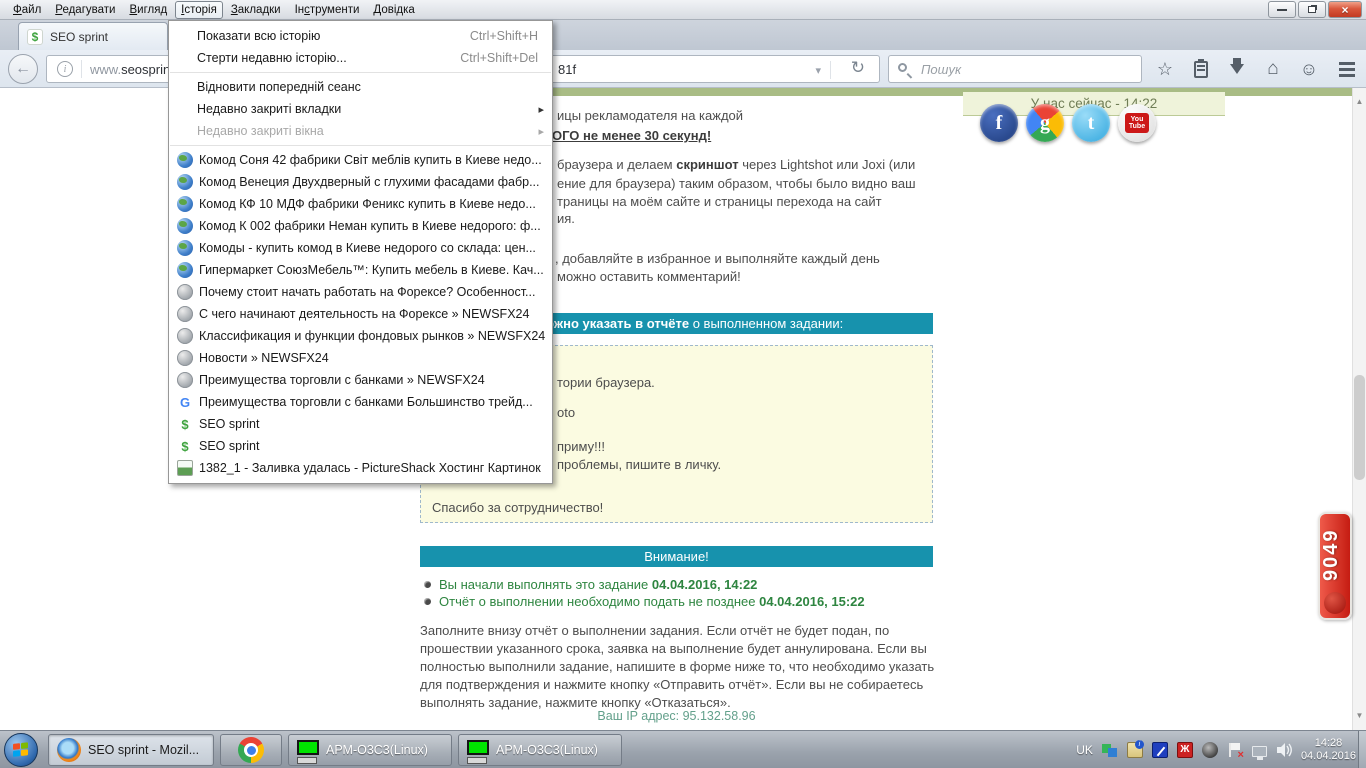  Describe the element at coordinates (1159, 750) in the screenshot. I see `tray-phone-icon` at that location.